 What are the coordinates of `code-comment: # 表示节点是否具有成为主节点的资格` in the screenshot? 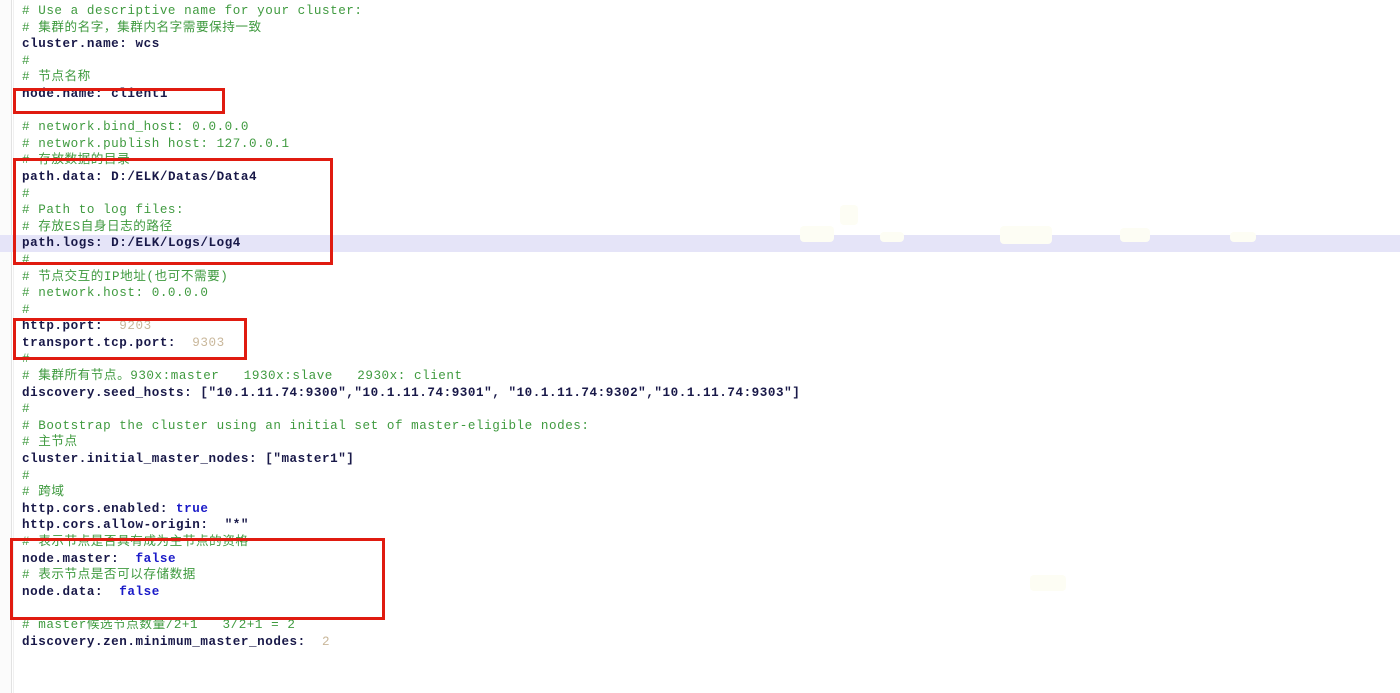 It's located at (135, 542).